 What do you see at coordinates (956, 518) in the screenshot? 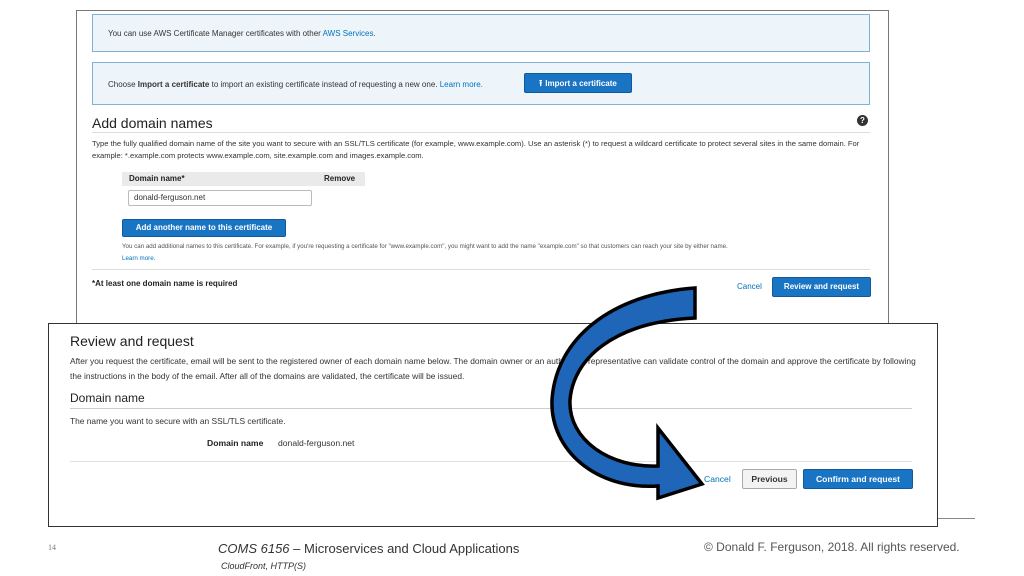
I see `footer-divider` at bounding box center [956, 518].